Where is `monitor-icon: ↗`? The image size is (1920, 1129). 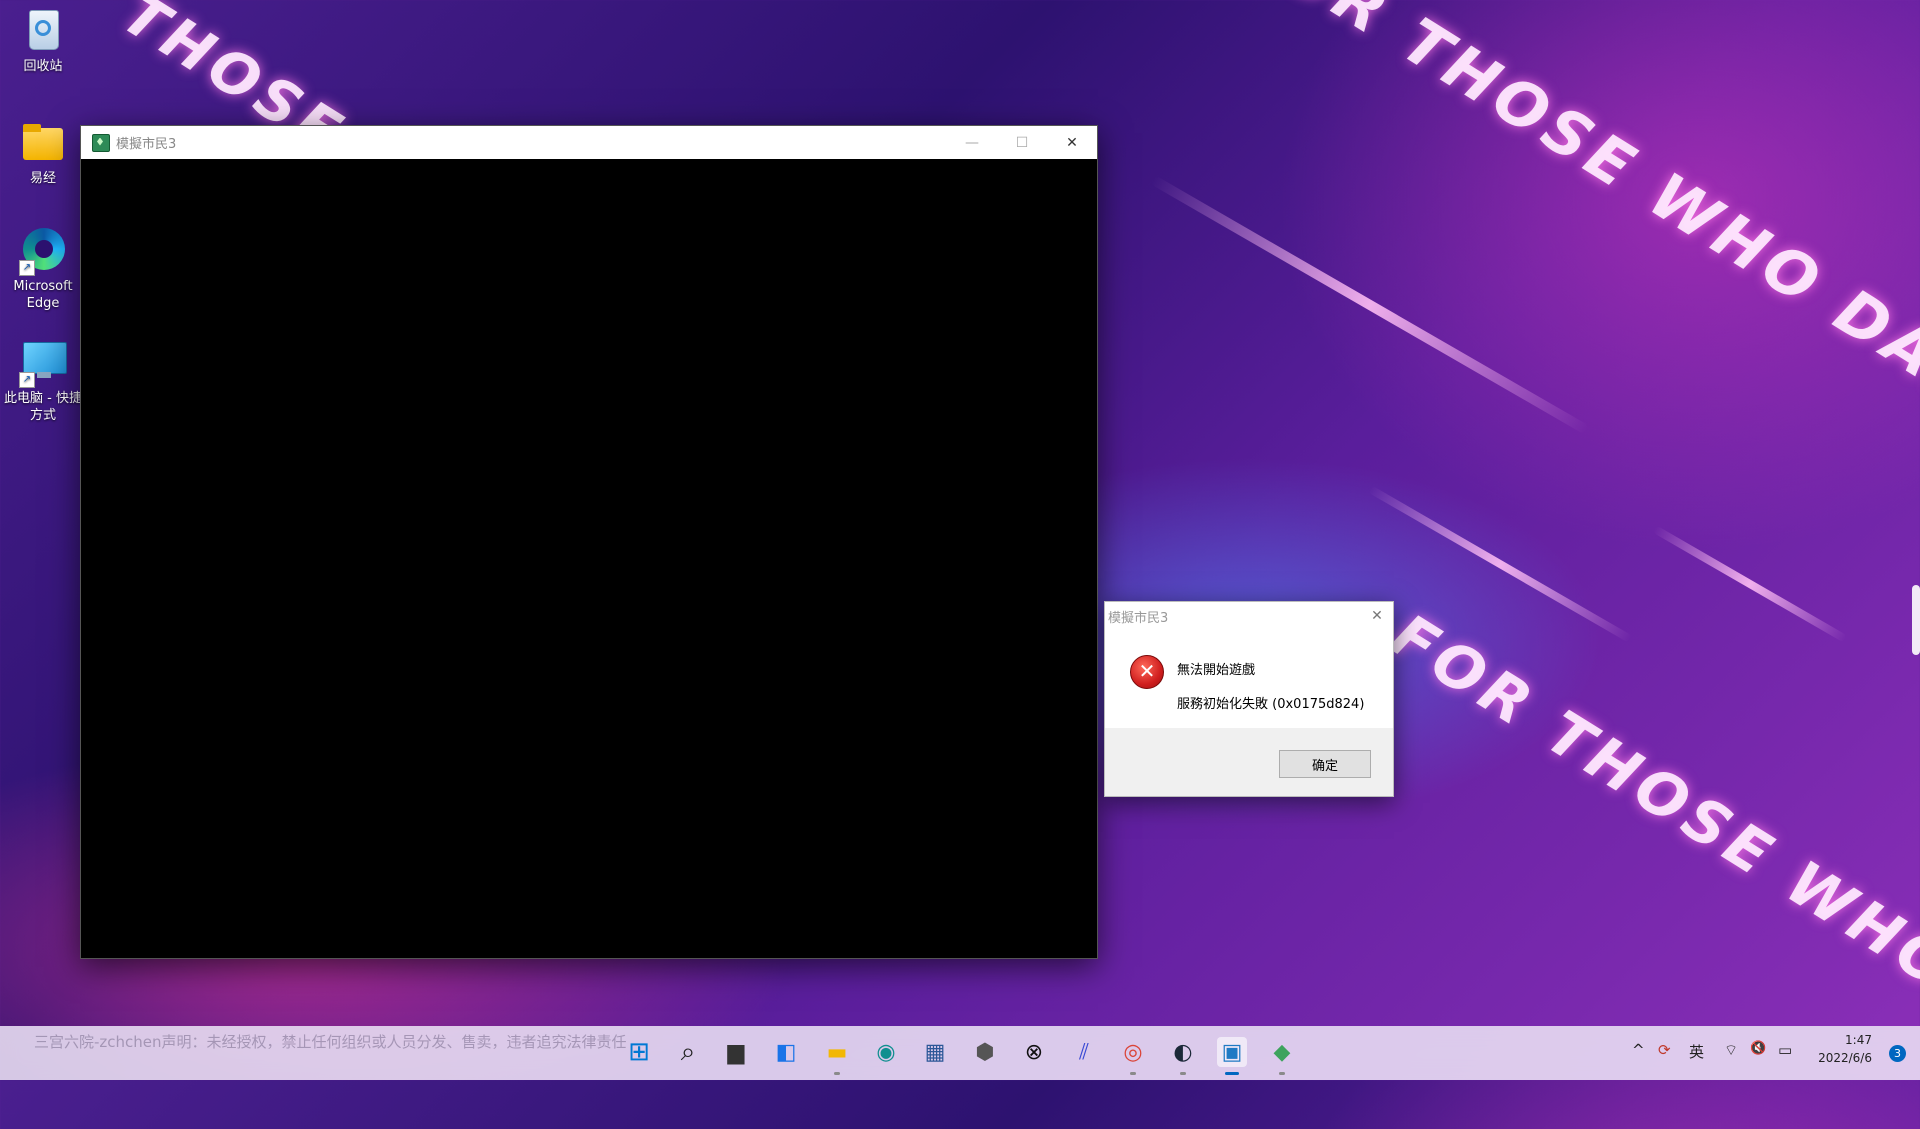
monitor-icon: ↗ is located at coordinates (43, 363).